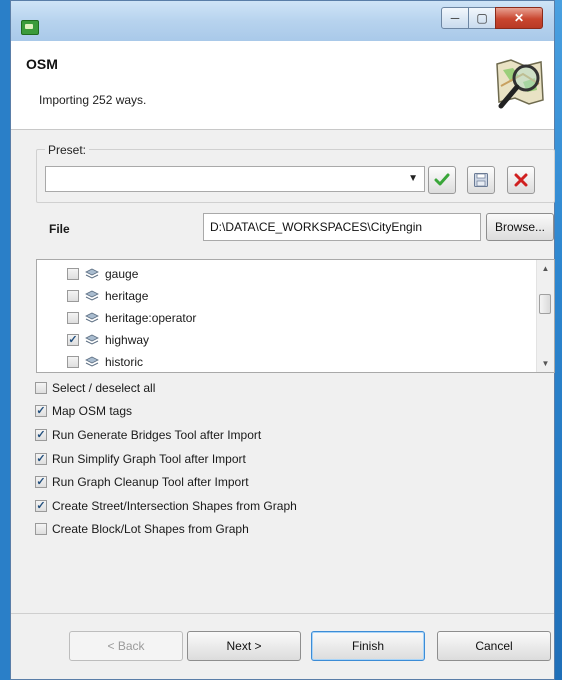 Image resolution: width=562 pixels, height=680 pixels. Describe the element at coordinates (545, 316) in the screenshot. I see `tag-list-scrollbar: ▲ ▼` at that location.